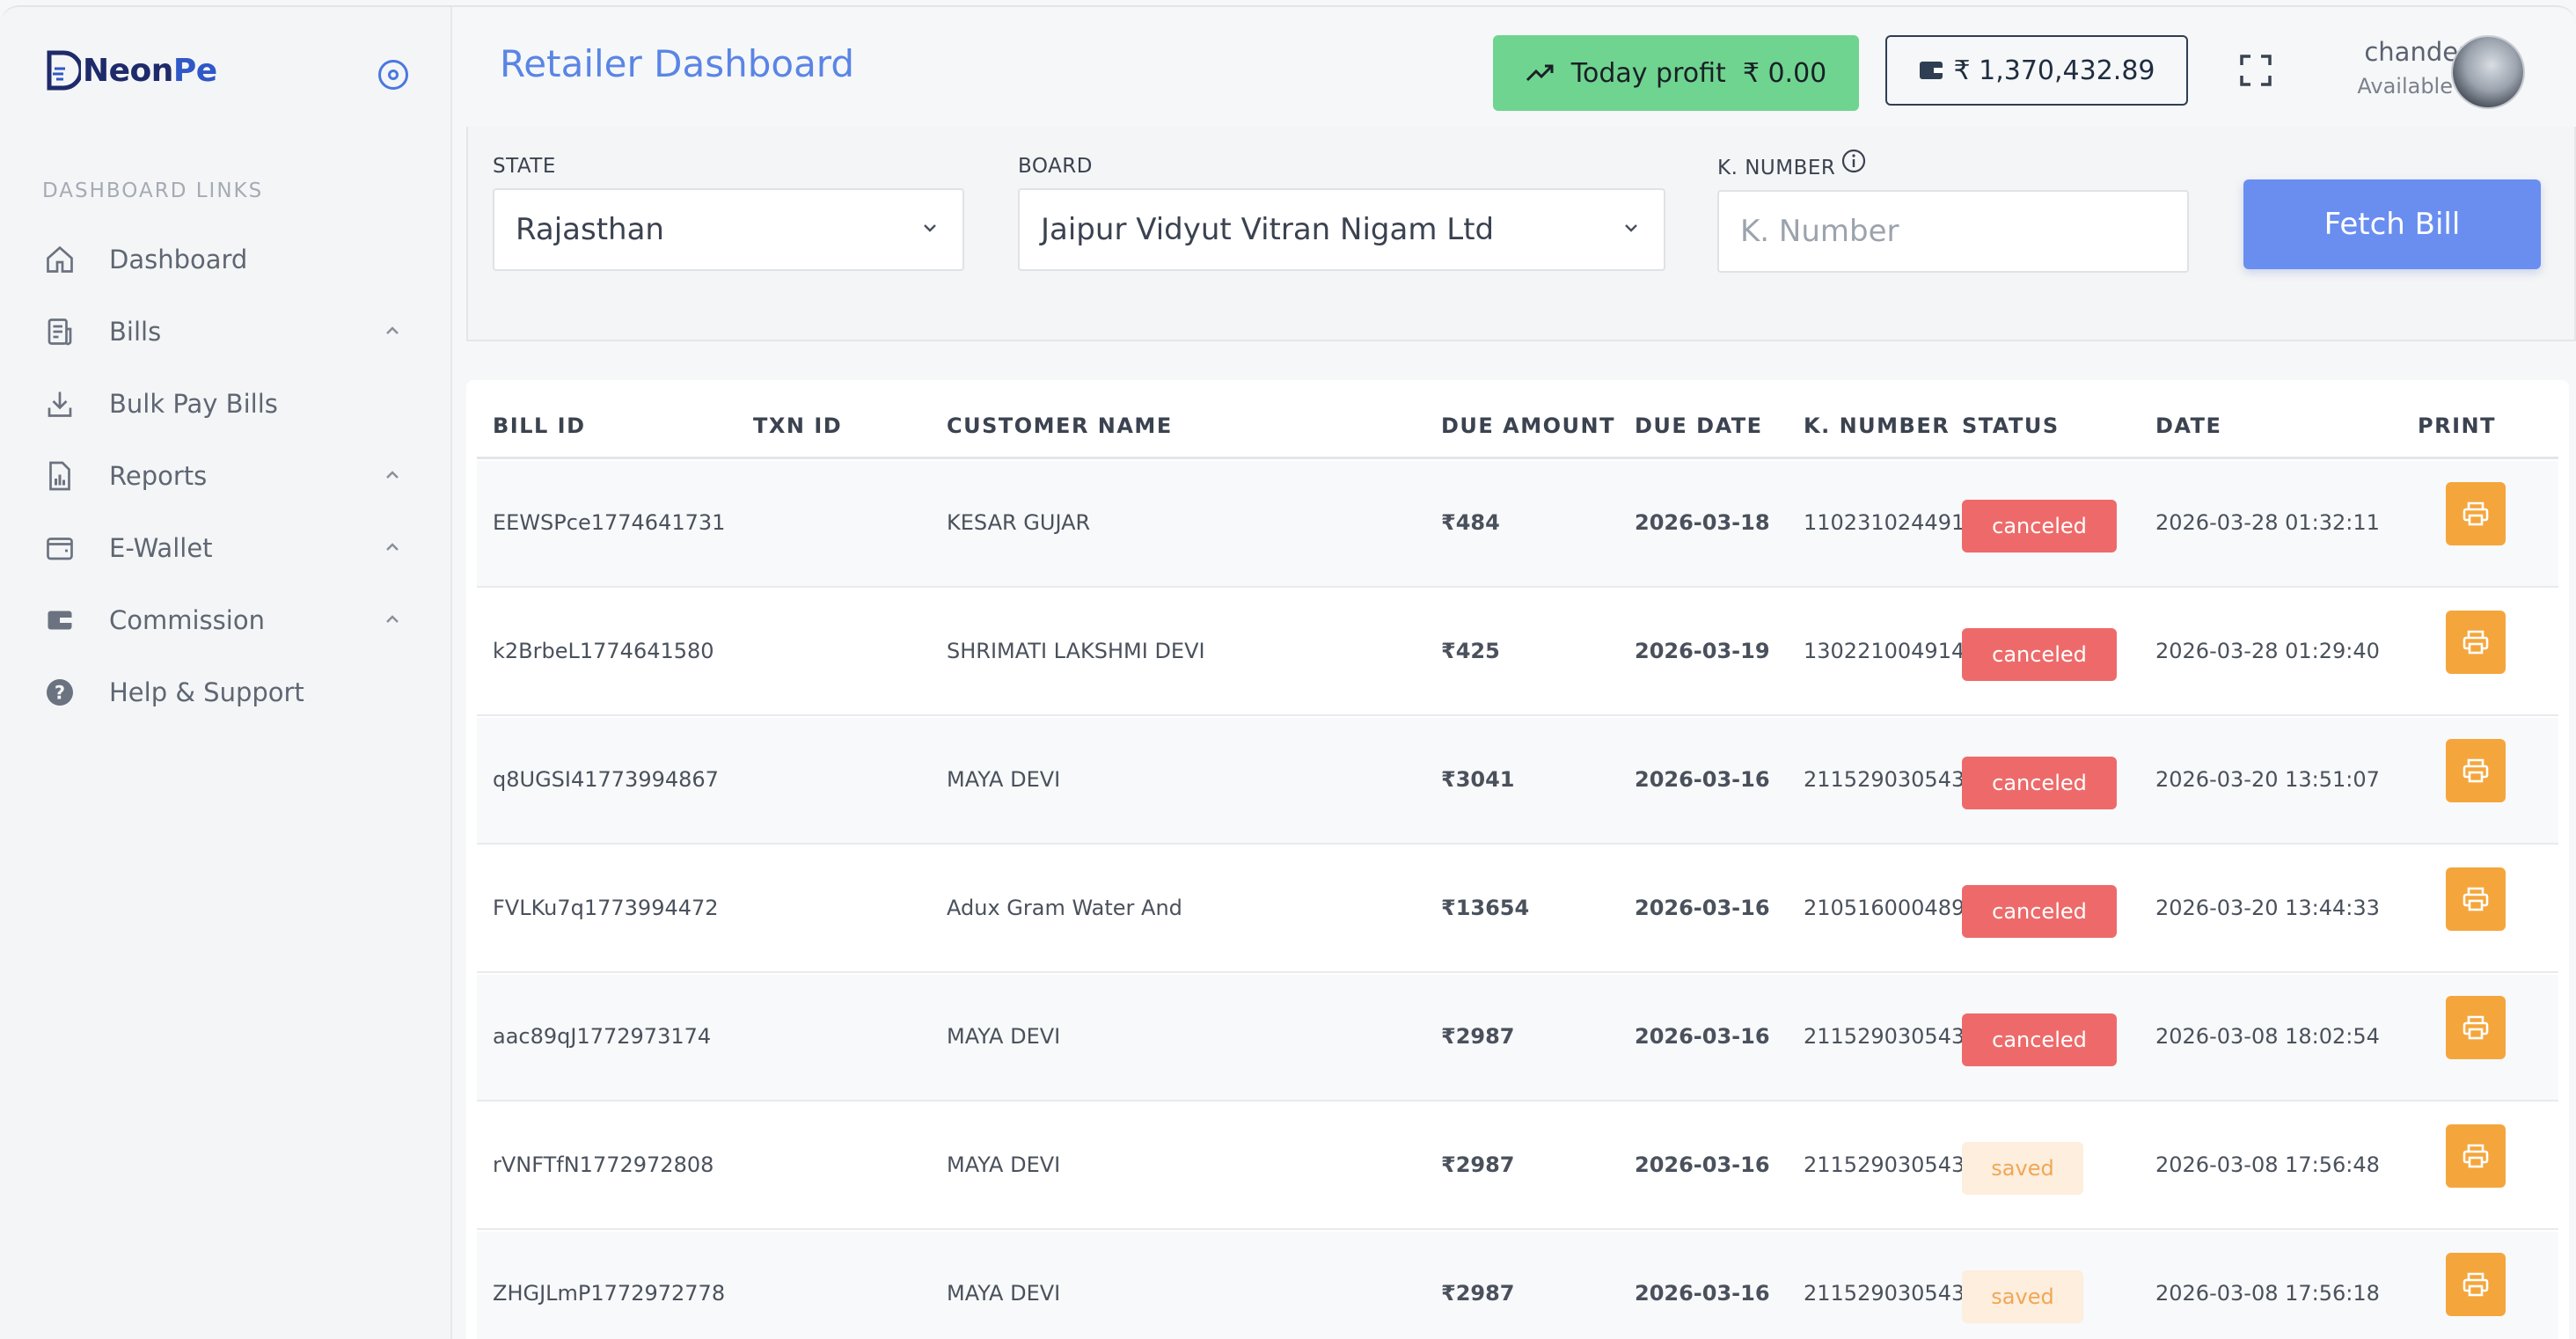  Describe the element at coordinates (1877, 425) in the screenshot. I see `column-header-k-number: K. NUMBER` at that location.